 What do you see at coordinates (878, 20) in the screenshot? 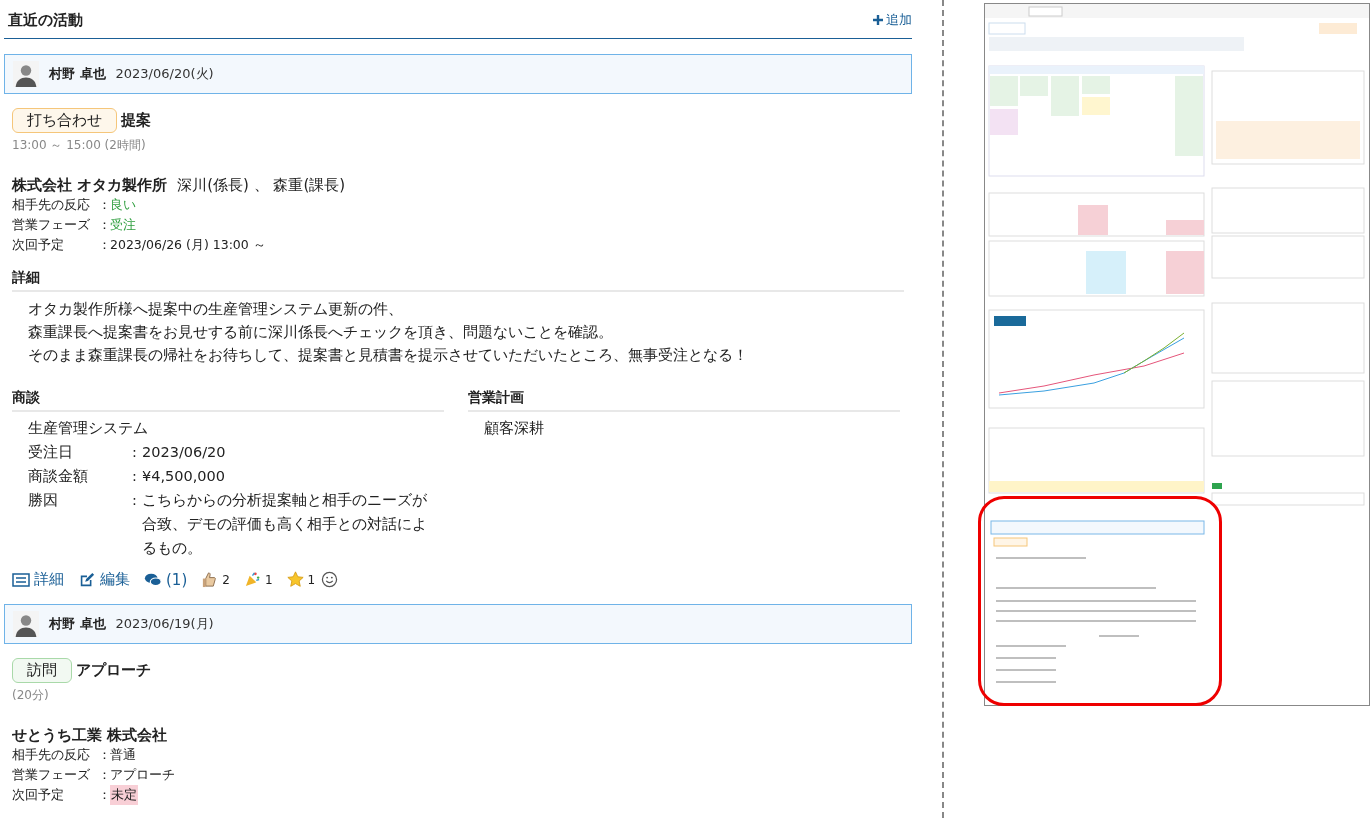
I see `plus-icon` at bounding box center [878, 20].